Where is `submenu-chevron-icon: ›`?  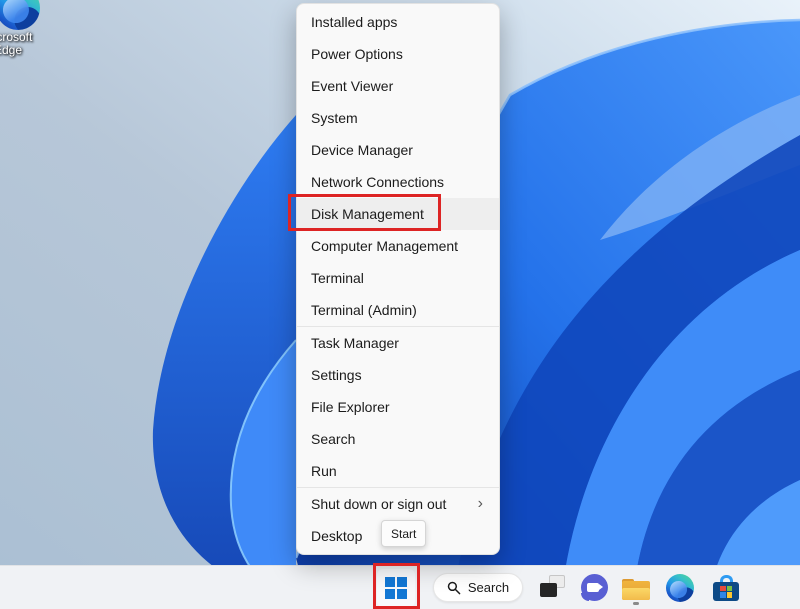
submenu-chevron-icon: › is located at coordinates (480, 503).